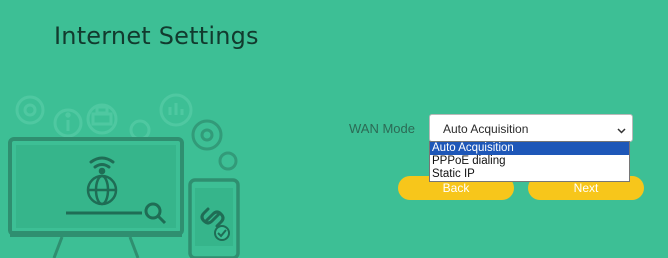  What do you see at coordinates (621, 131) in the screenshot?
I see `chevron-down-icon` at bounding box center [621, 131].